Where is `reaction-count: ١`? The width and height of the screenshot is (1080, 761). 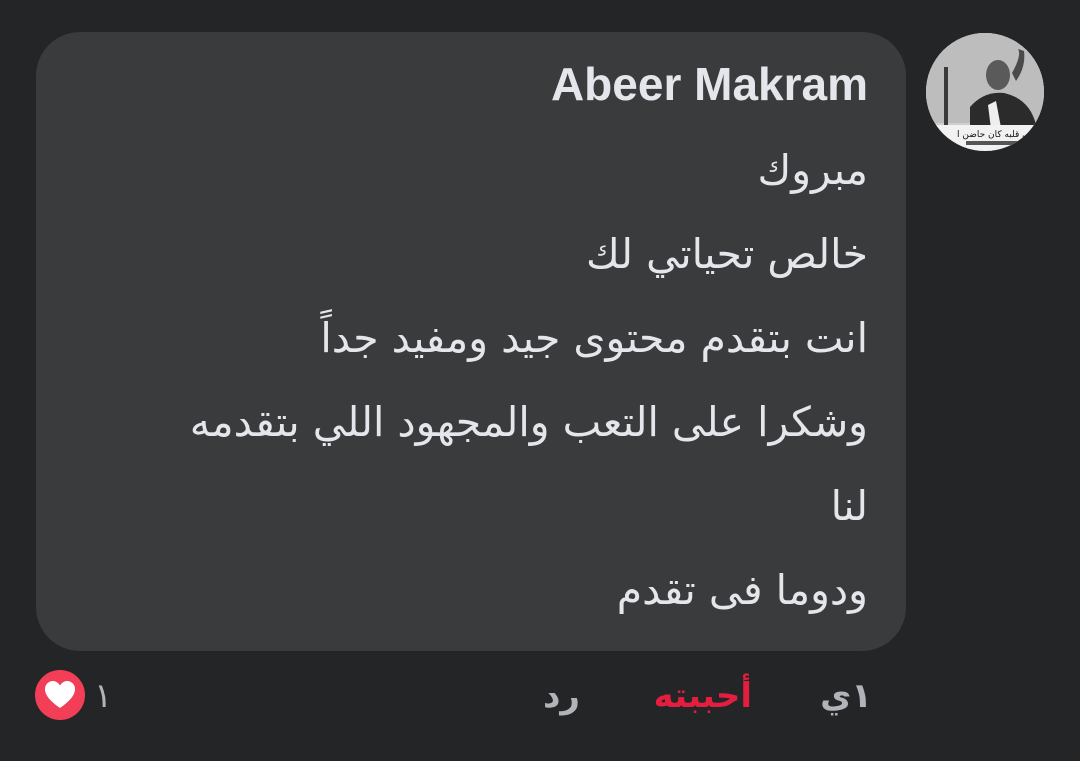 reaction-count: ١ is located at coordinates (103, 696).